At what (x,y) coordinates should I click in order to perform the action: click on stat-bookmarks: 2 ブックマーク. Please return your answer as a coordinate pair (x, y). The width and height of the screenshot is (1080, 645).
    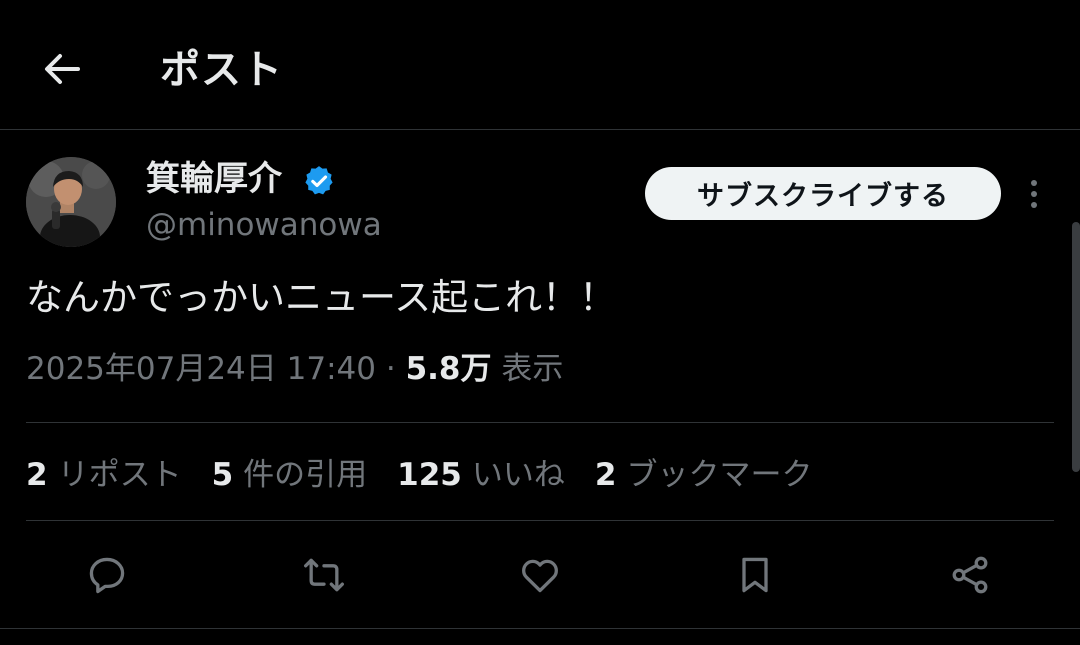
    Looking at the image, I should click on (704, 475).